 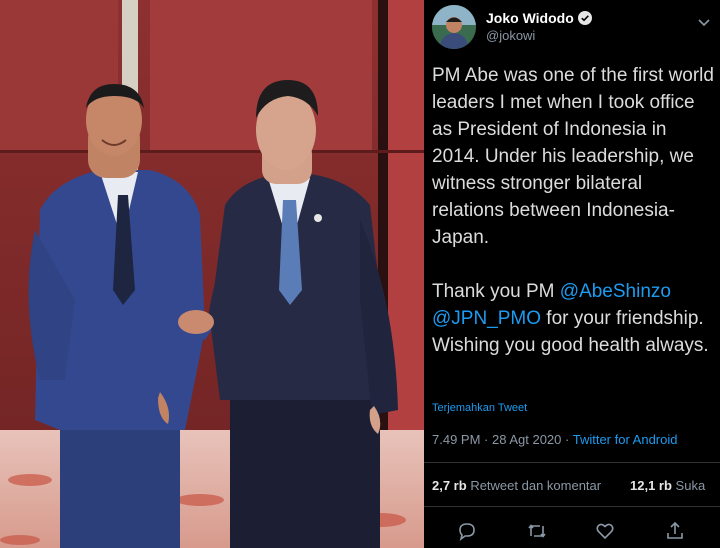 What do you see at coordinates (675, 531) in the screenshot?
I see `share-icon` at bounding box center [675, 531].